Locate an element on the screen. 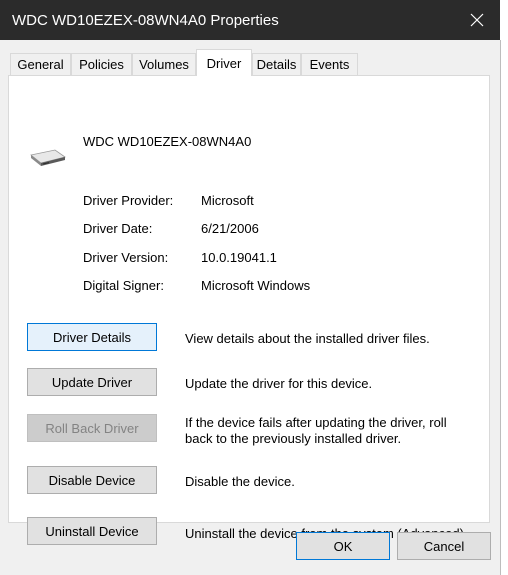  disable-device-description: Disable the device. is located at coordinates (240, 481).